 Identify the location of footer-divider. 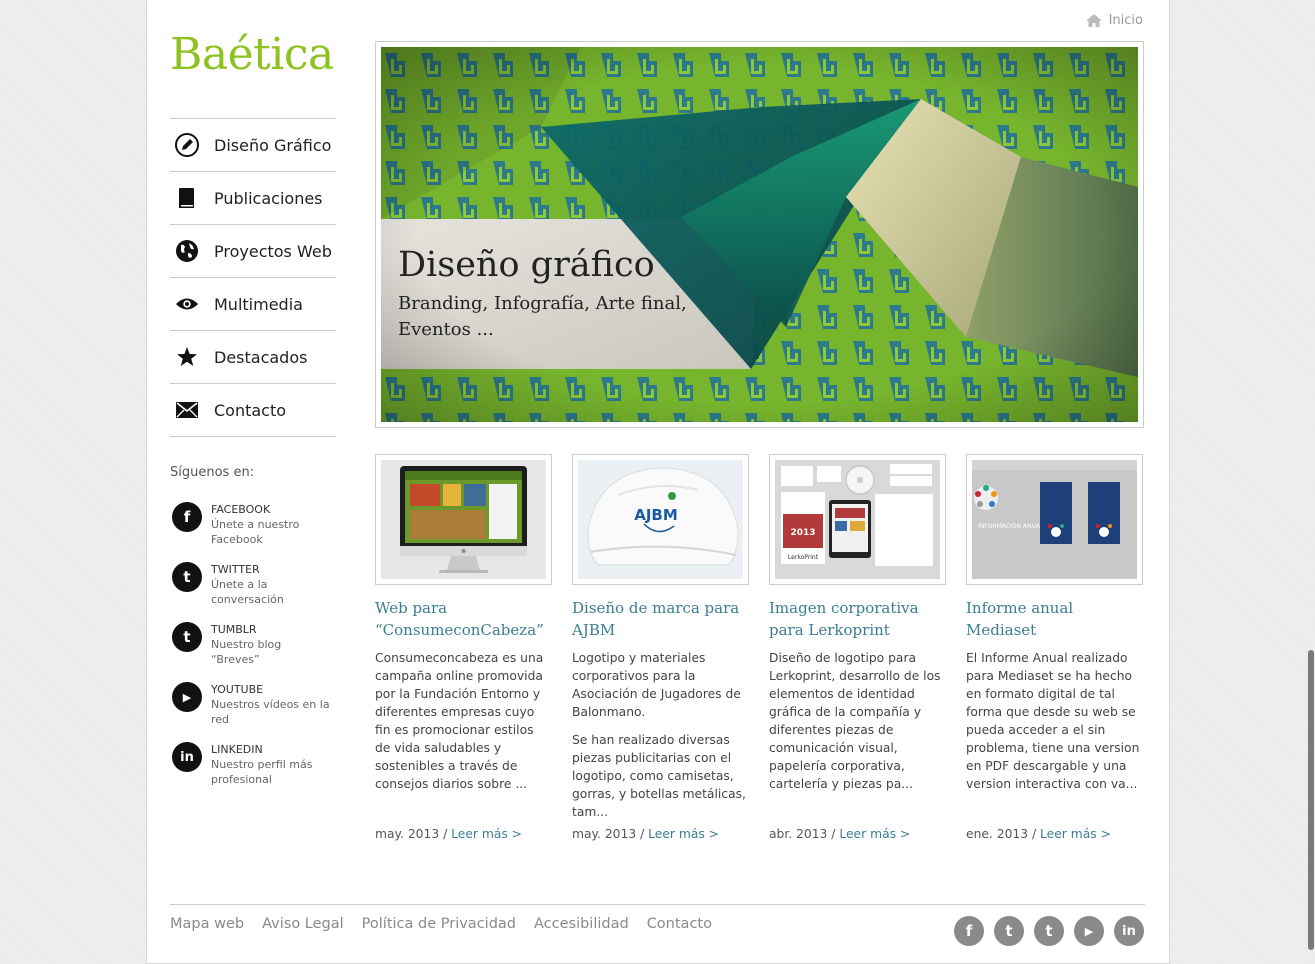
(657, 904).